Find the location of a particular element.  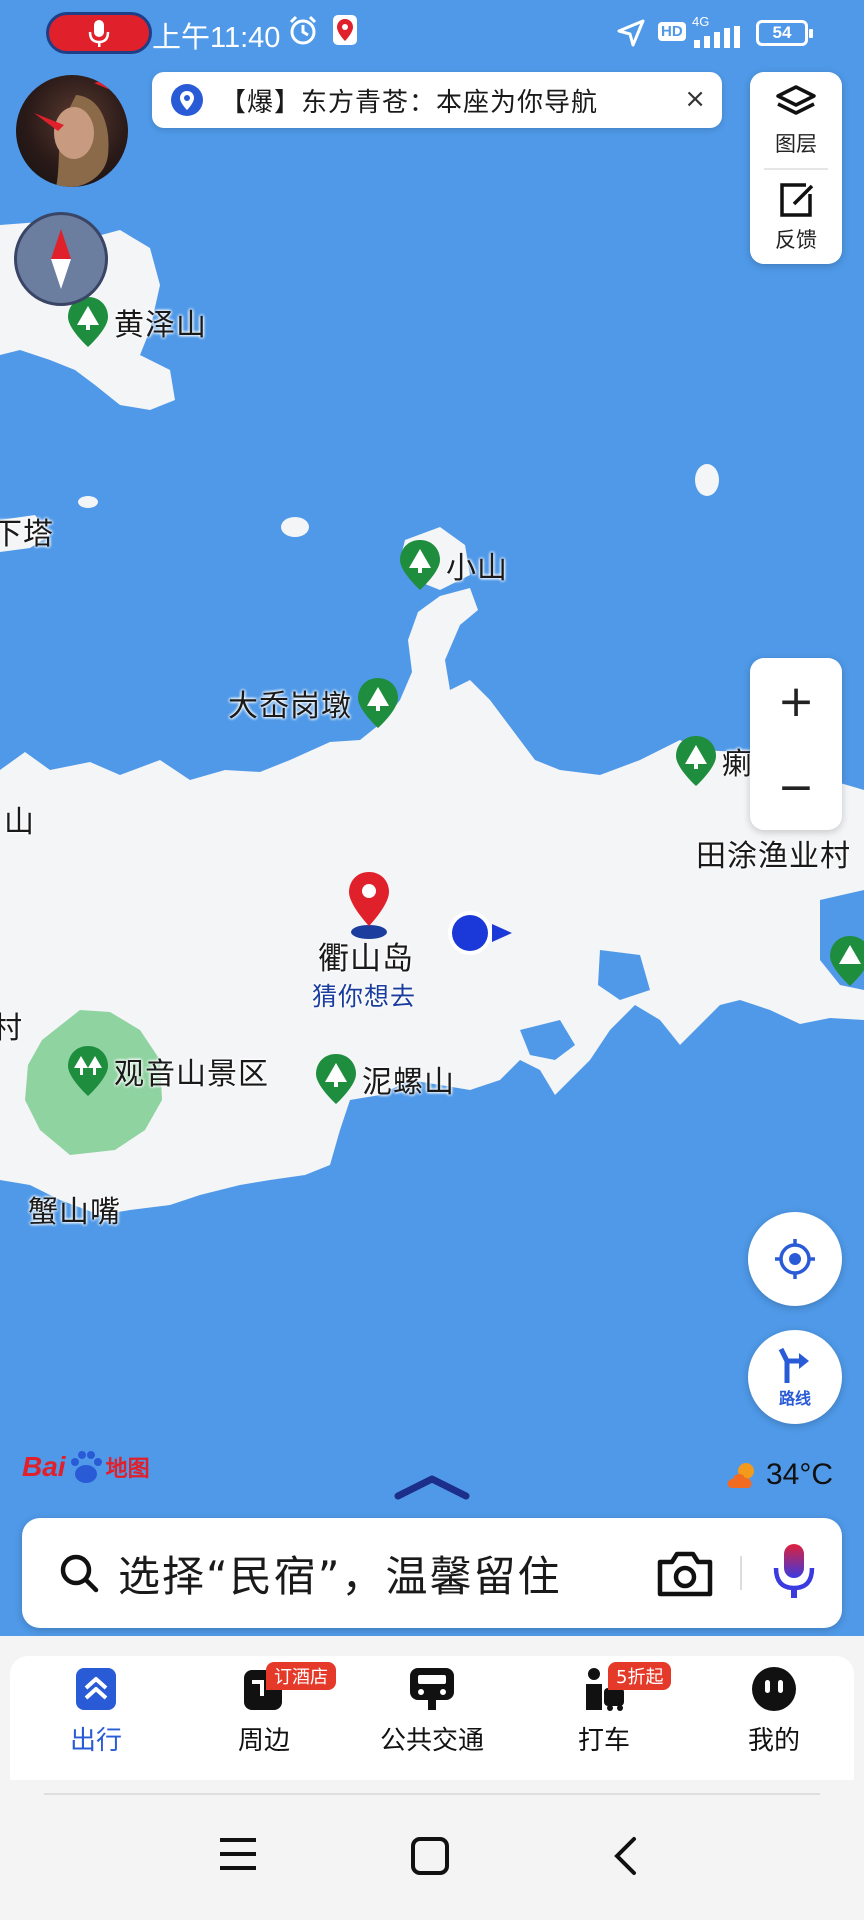

poi-label: 大岙岗墩 is located at coordinates (290, 706).